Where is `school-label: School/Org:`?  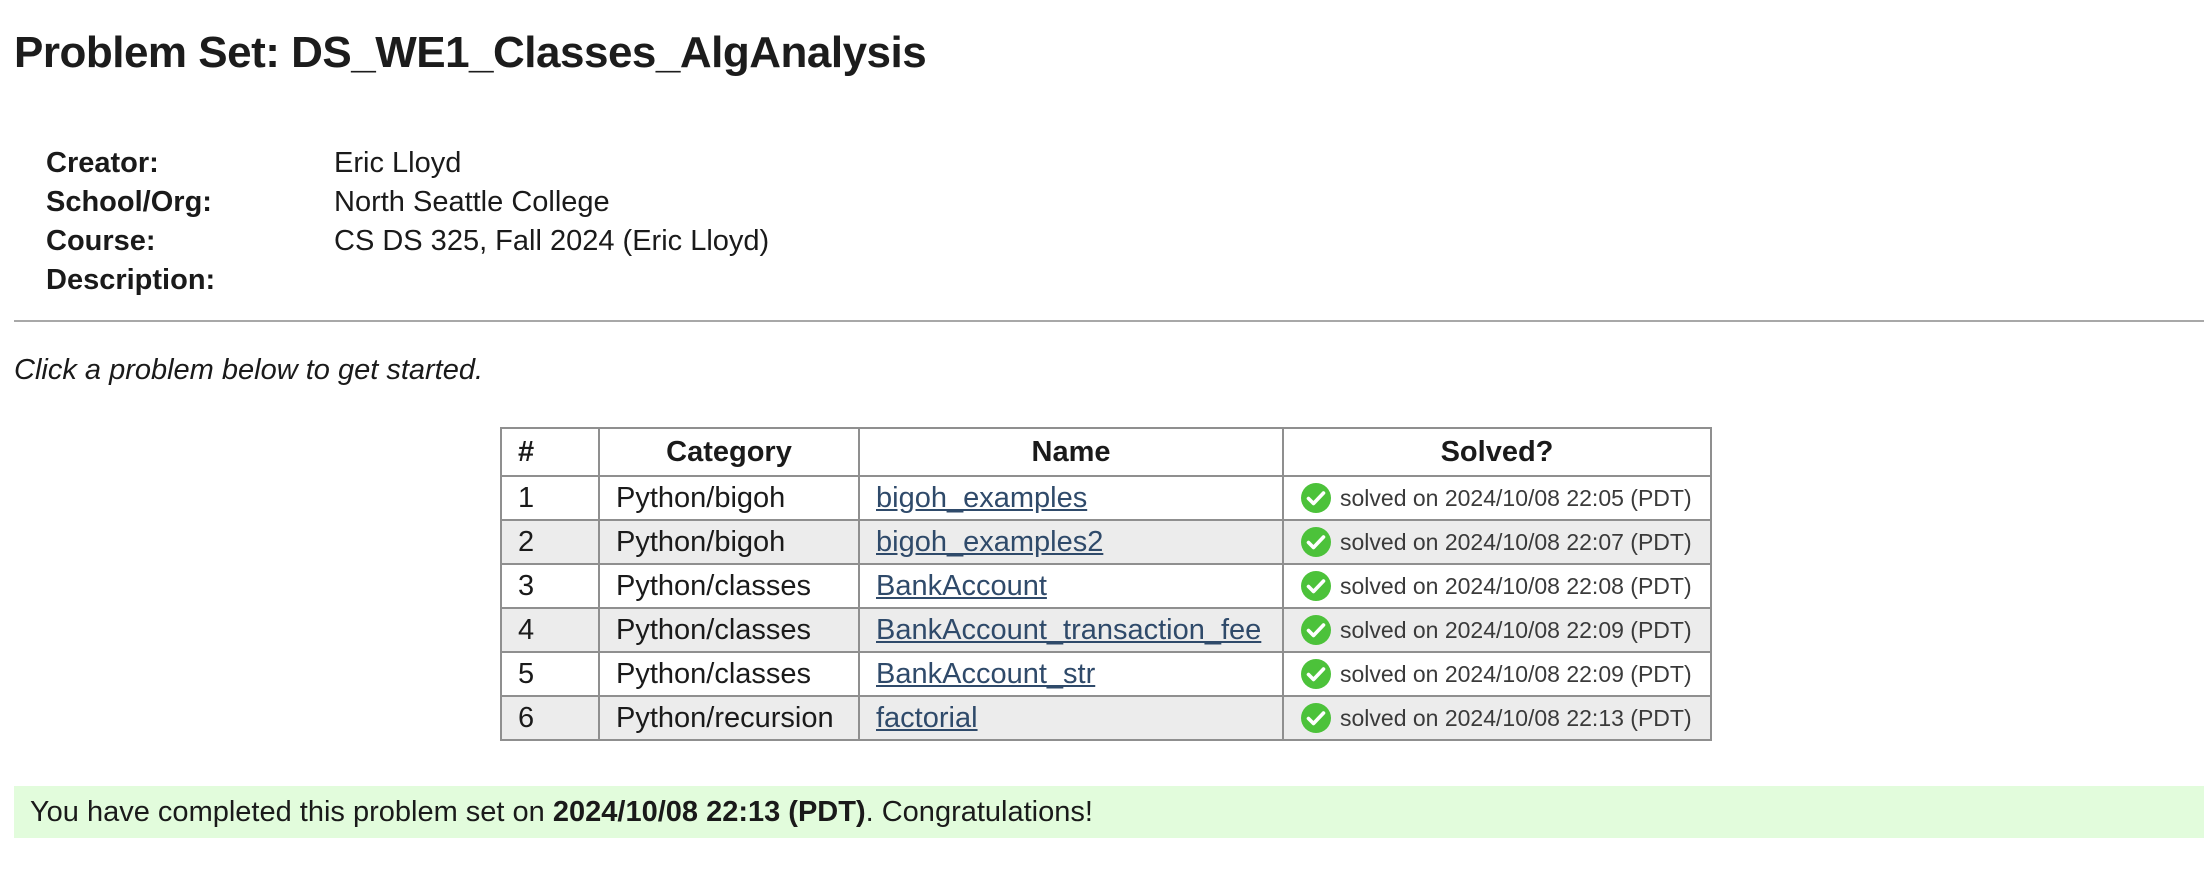 school-label: School/Org: is located at coordinates (129, 202).